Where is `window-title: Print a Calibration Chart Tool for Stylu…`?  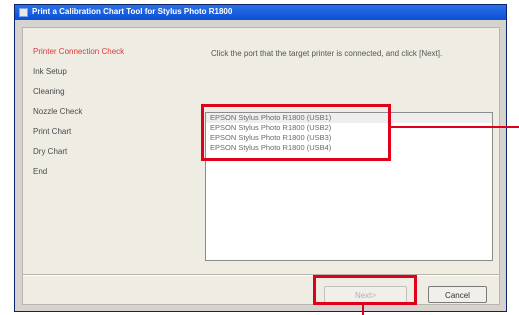 window-title: Print a Calibration Chart Tool for Stylu… is located at coordinates (132, 11).